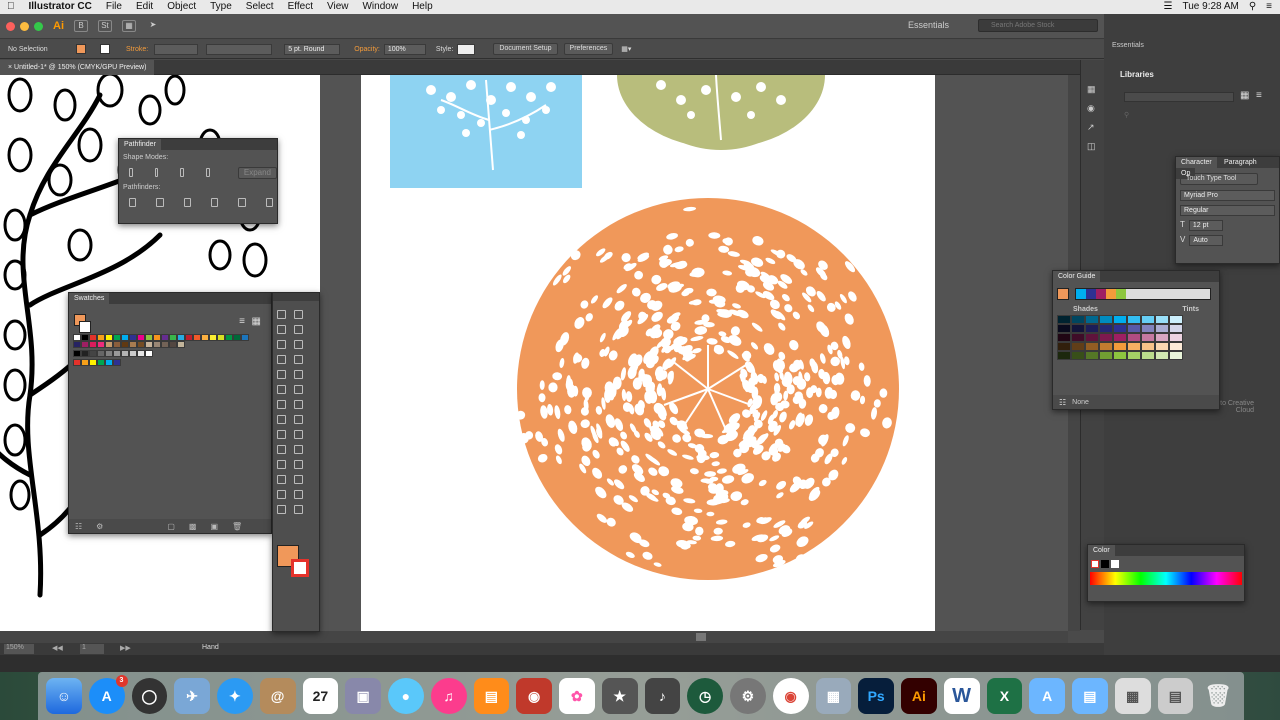 The image size is (1280, 720). Describe the element at coordinates (214, 526) in the screenshot. I see `new-swatch-icon: ▣` at that location.